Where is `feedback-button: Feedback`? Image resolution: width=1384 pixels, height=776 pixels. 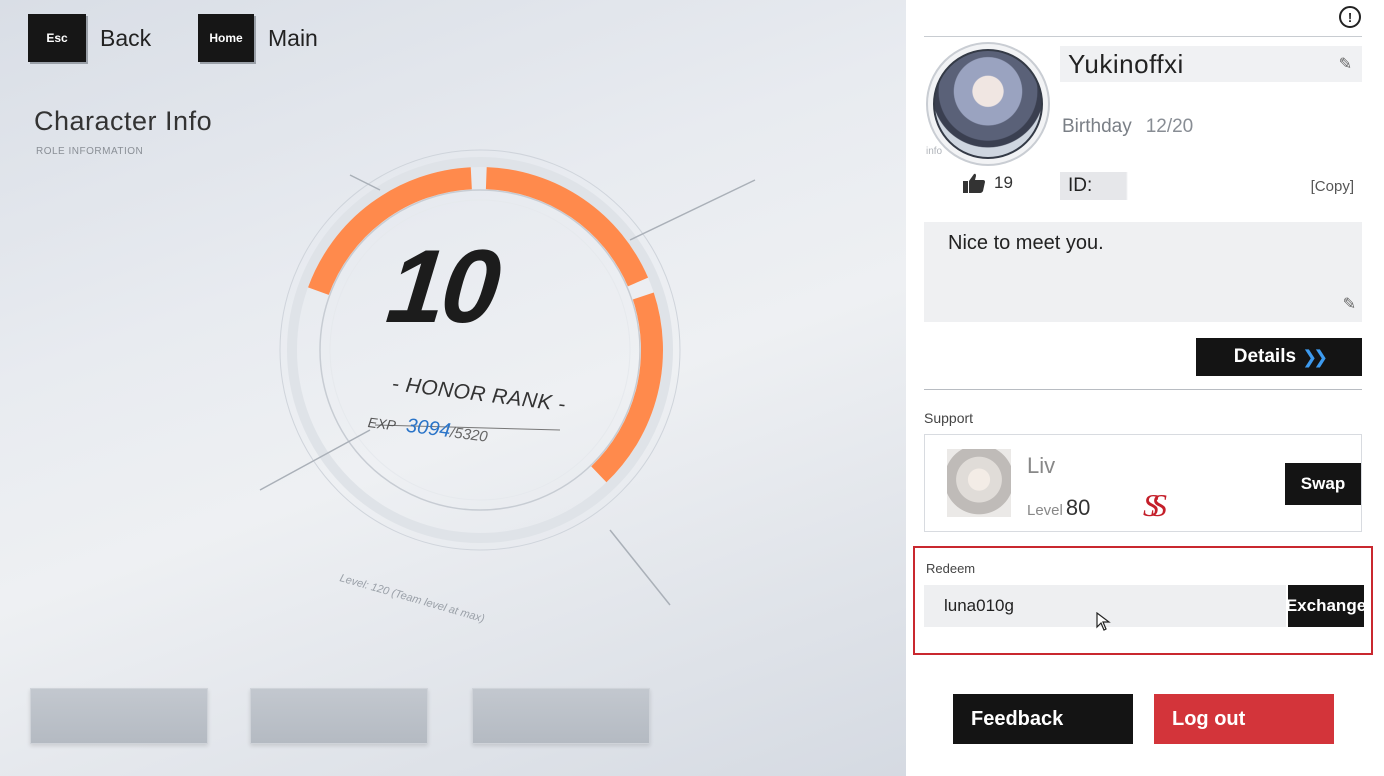
feedback-button: Feedback is located at coordinates (1043, 719).